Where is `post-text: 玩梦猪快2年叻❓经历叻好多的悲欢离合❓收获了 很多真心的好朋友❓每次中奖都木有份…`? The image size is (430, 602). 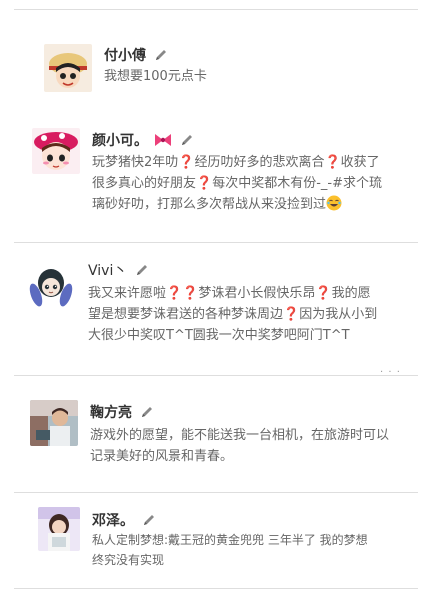 post-text: 玩梦猪快2年叻❓经历叻好多的悲欢离合❓收获了 很多真心的好朋友❓每次中奖都木有份… is located at coordinates (237, 183).